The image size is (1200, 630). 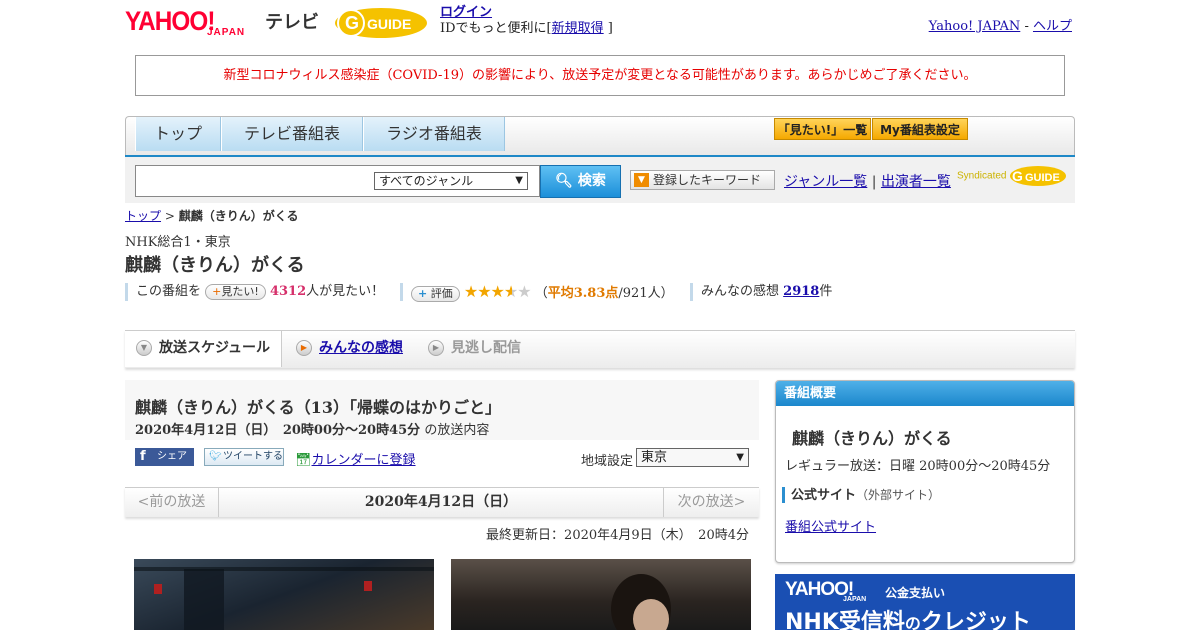 I want to click on program-subtabs: ▼ 放送スケジュール ▶ みんなの感想 ▶ 見逃し配信, so click(x=600, y=349).